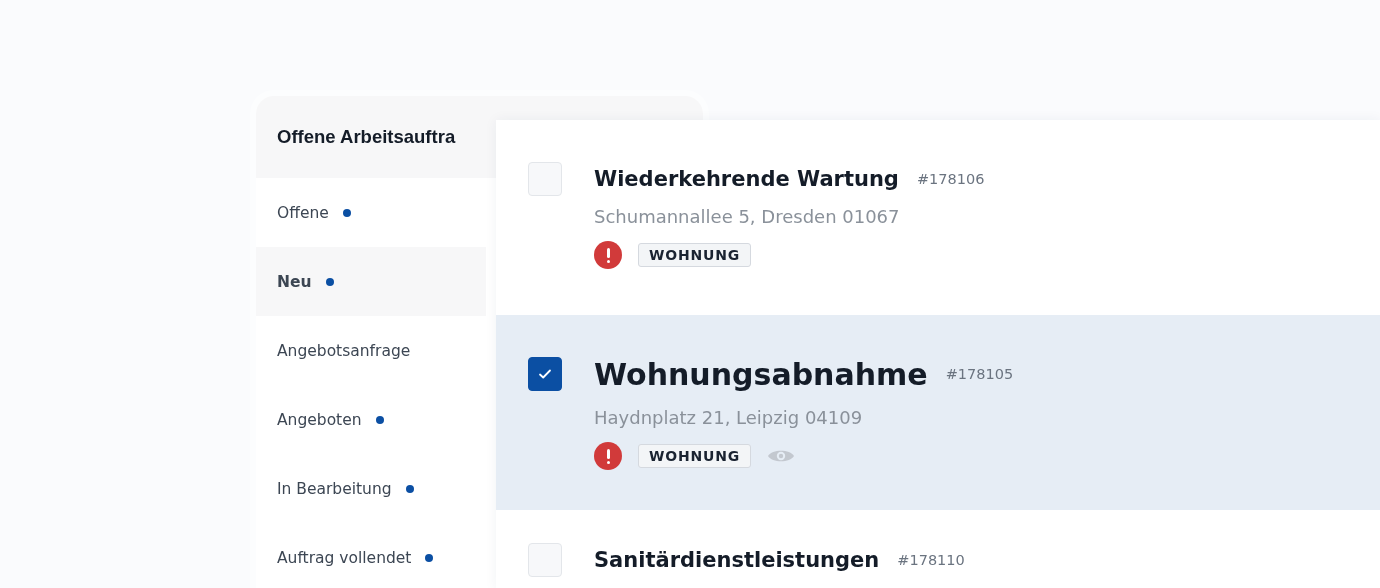 This screenshot has width=1380, height=588. Describe the element at coordinates (371, 212) in the screenshot. I see `sidebar-item: Offene` at that location.